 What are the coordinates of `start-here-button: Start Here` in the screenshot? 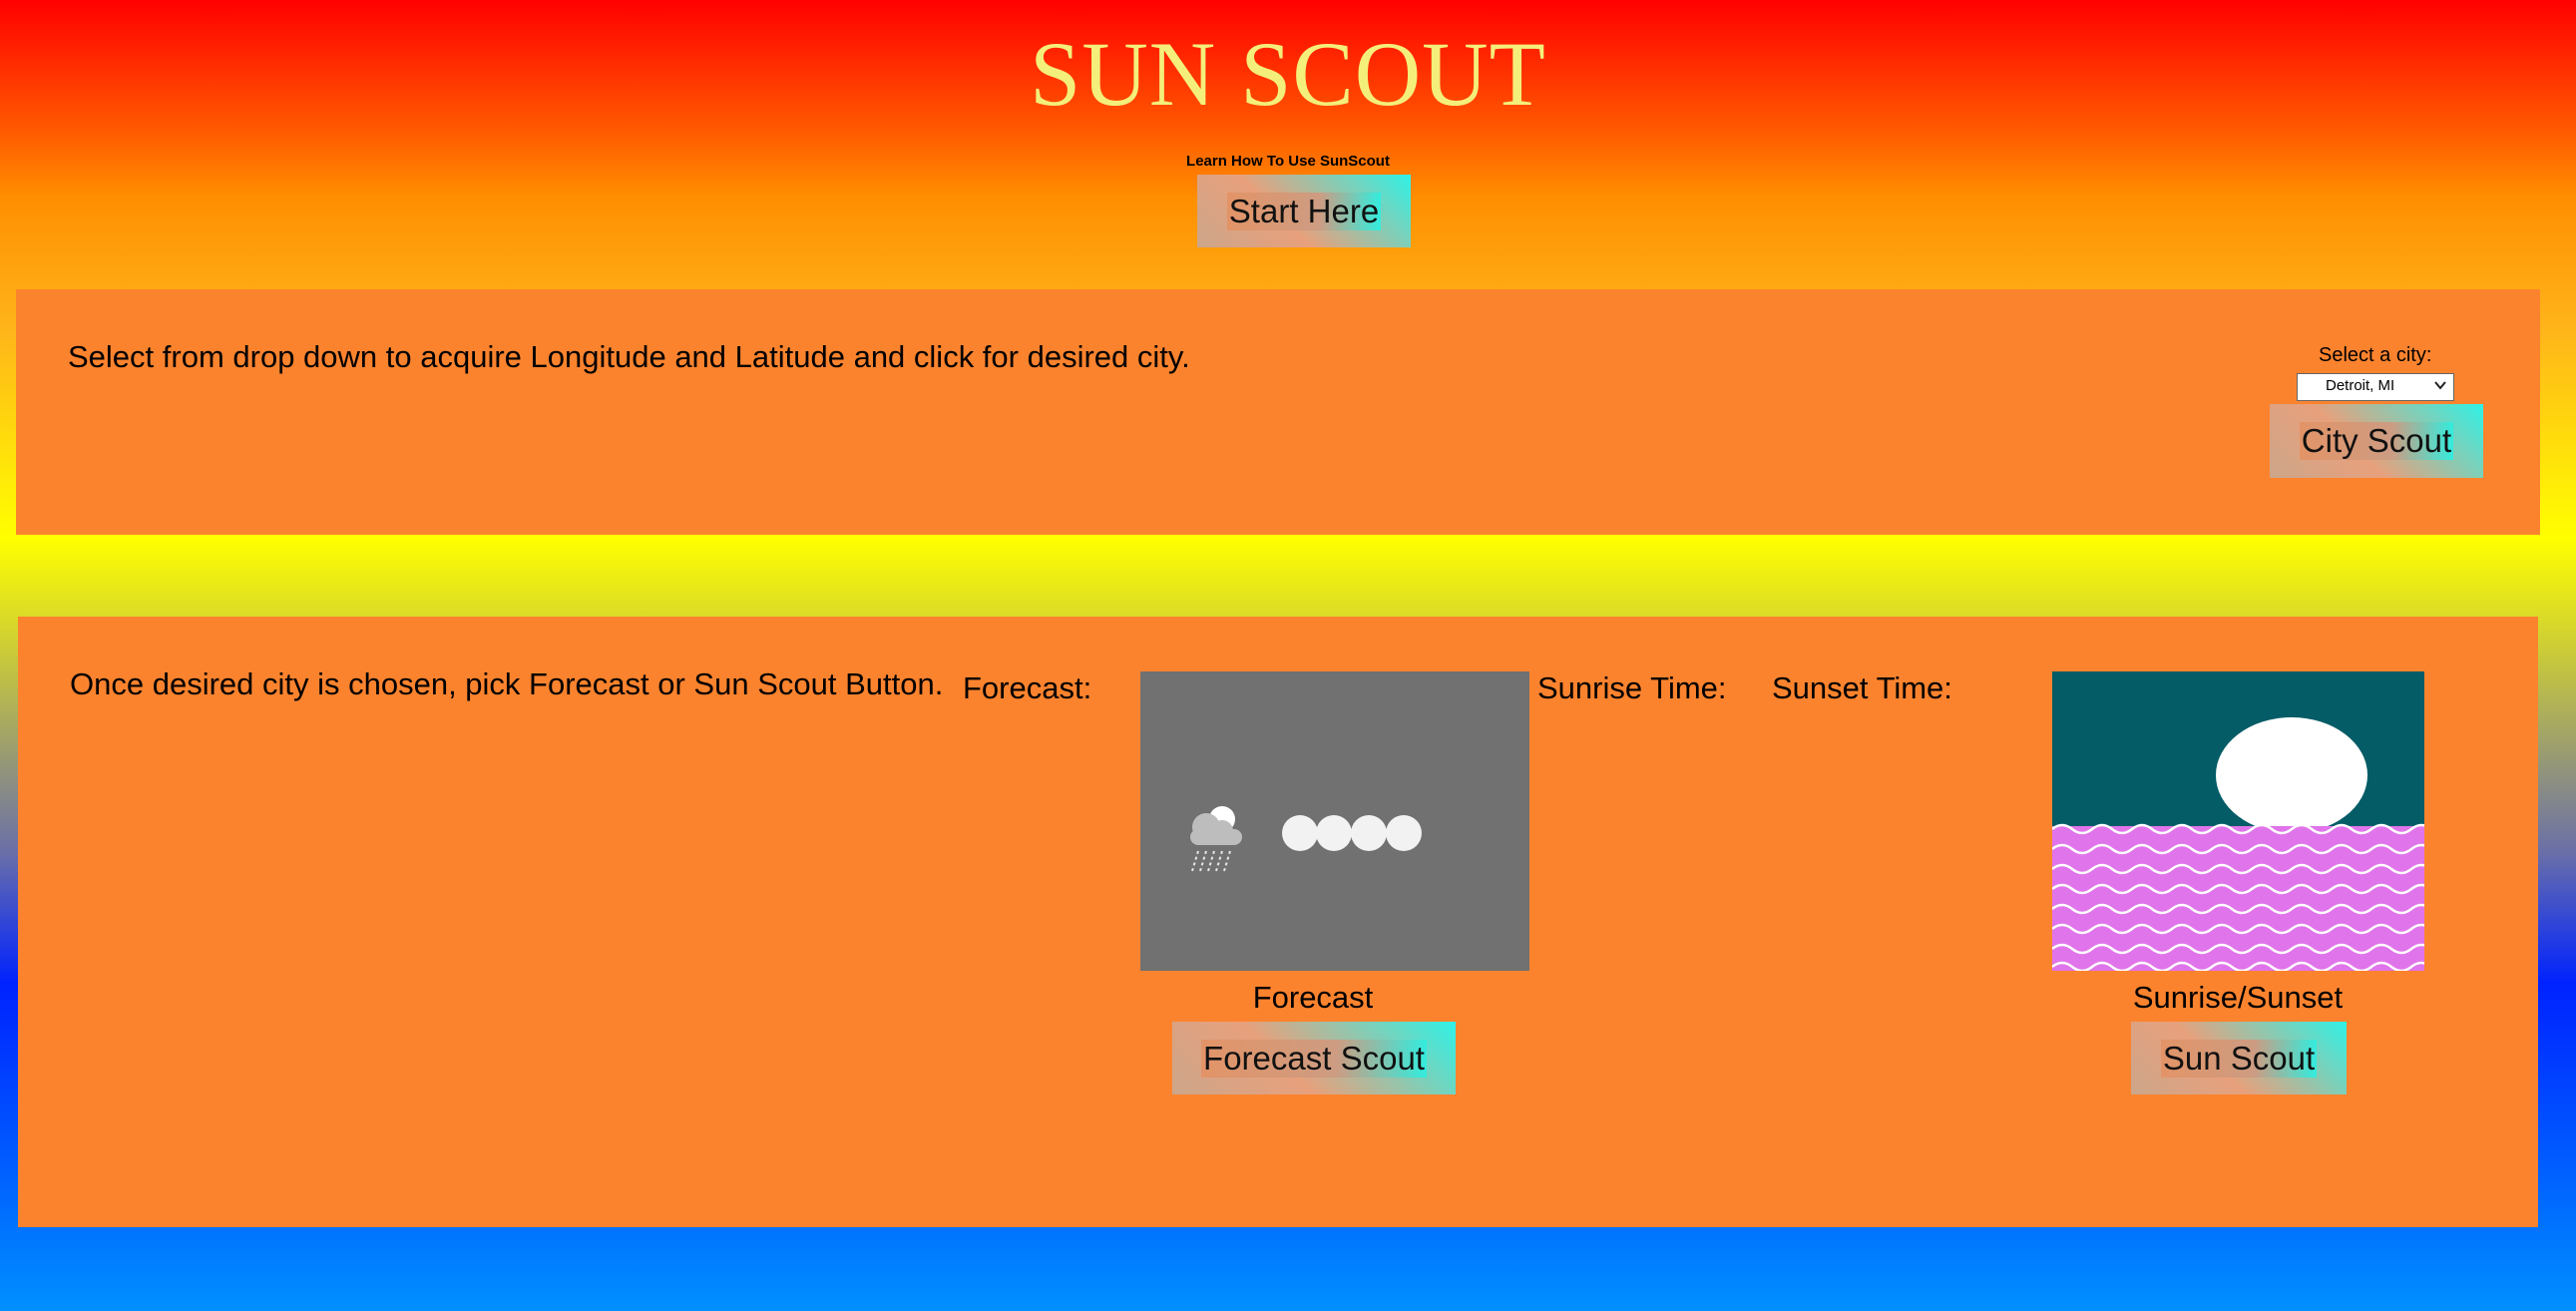 It's located at (1304, 211).